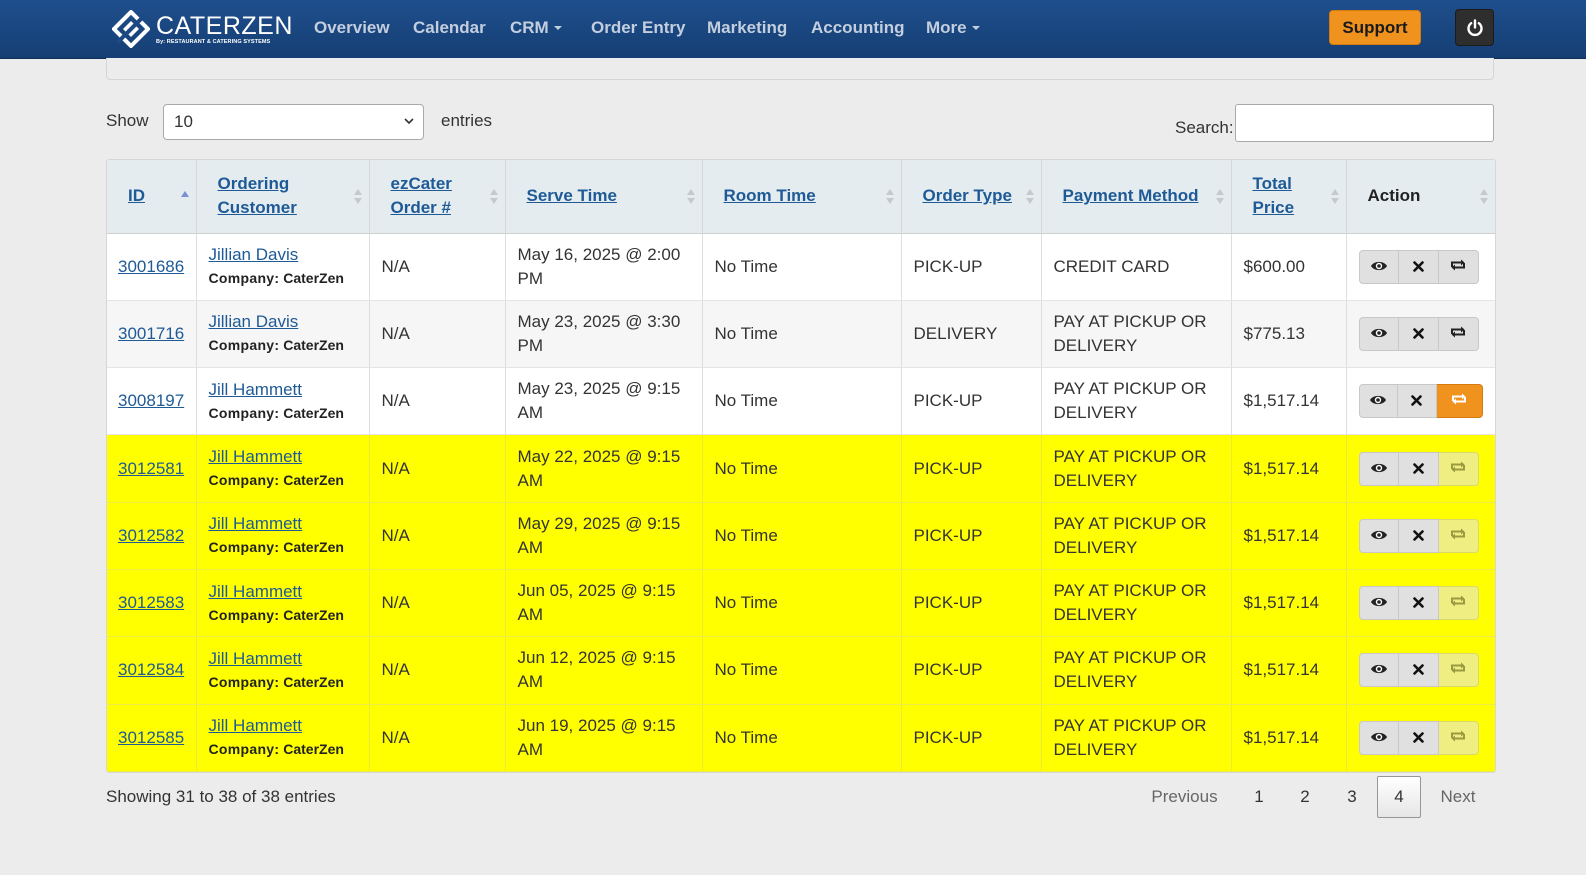  I want to click on col-header-ezcater: ezCater Order #, so click(437, 197).